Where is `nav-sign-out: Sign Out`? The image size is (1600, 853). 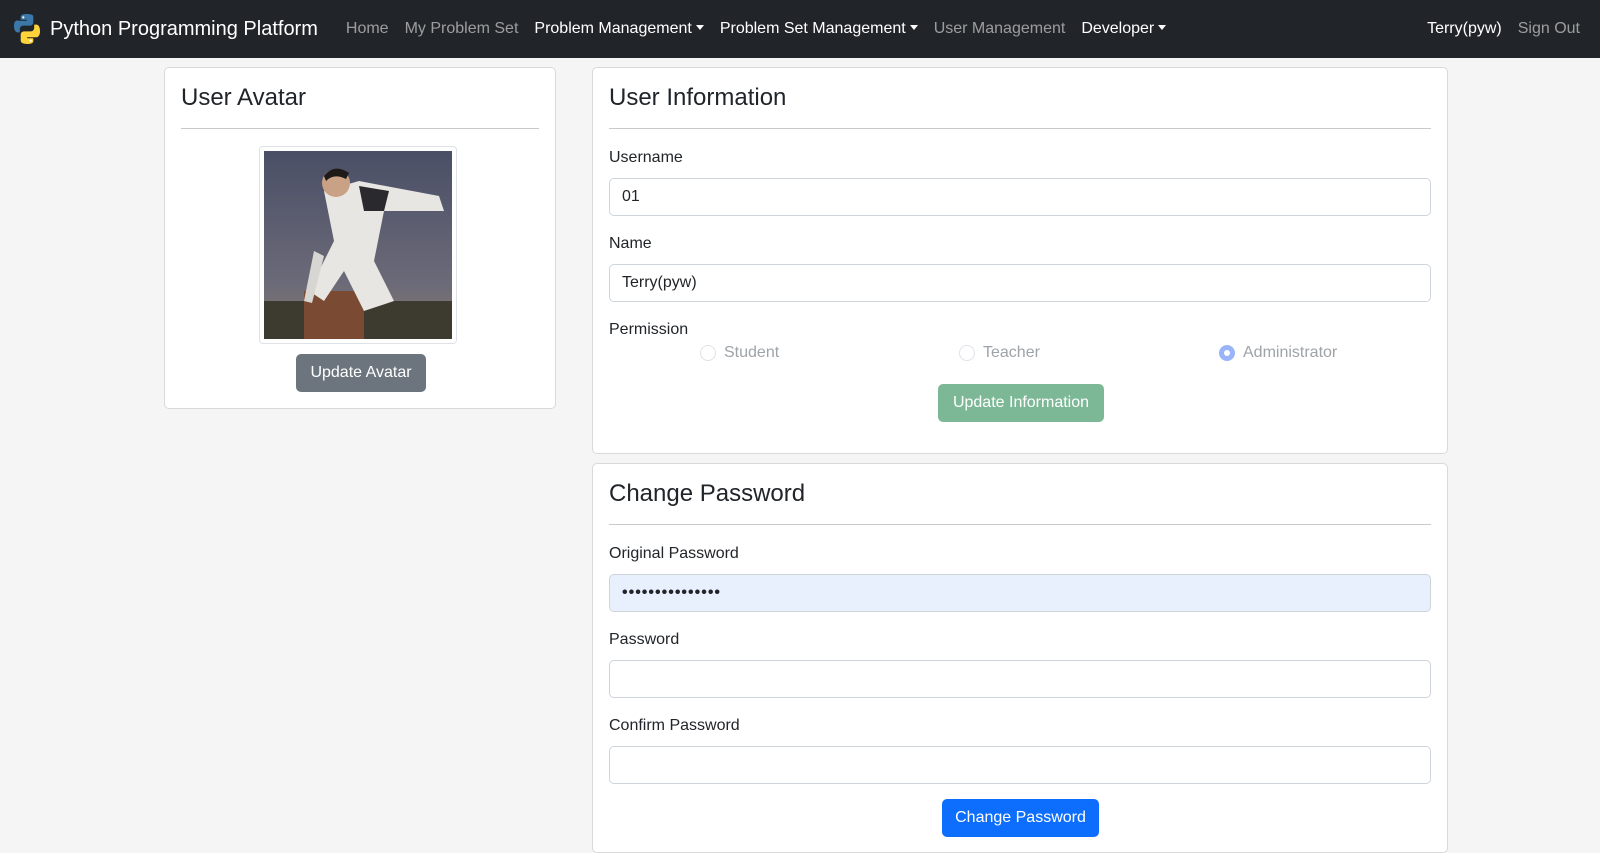 nav-sign-out: Sign Out is located at coordinates (1549, 29).